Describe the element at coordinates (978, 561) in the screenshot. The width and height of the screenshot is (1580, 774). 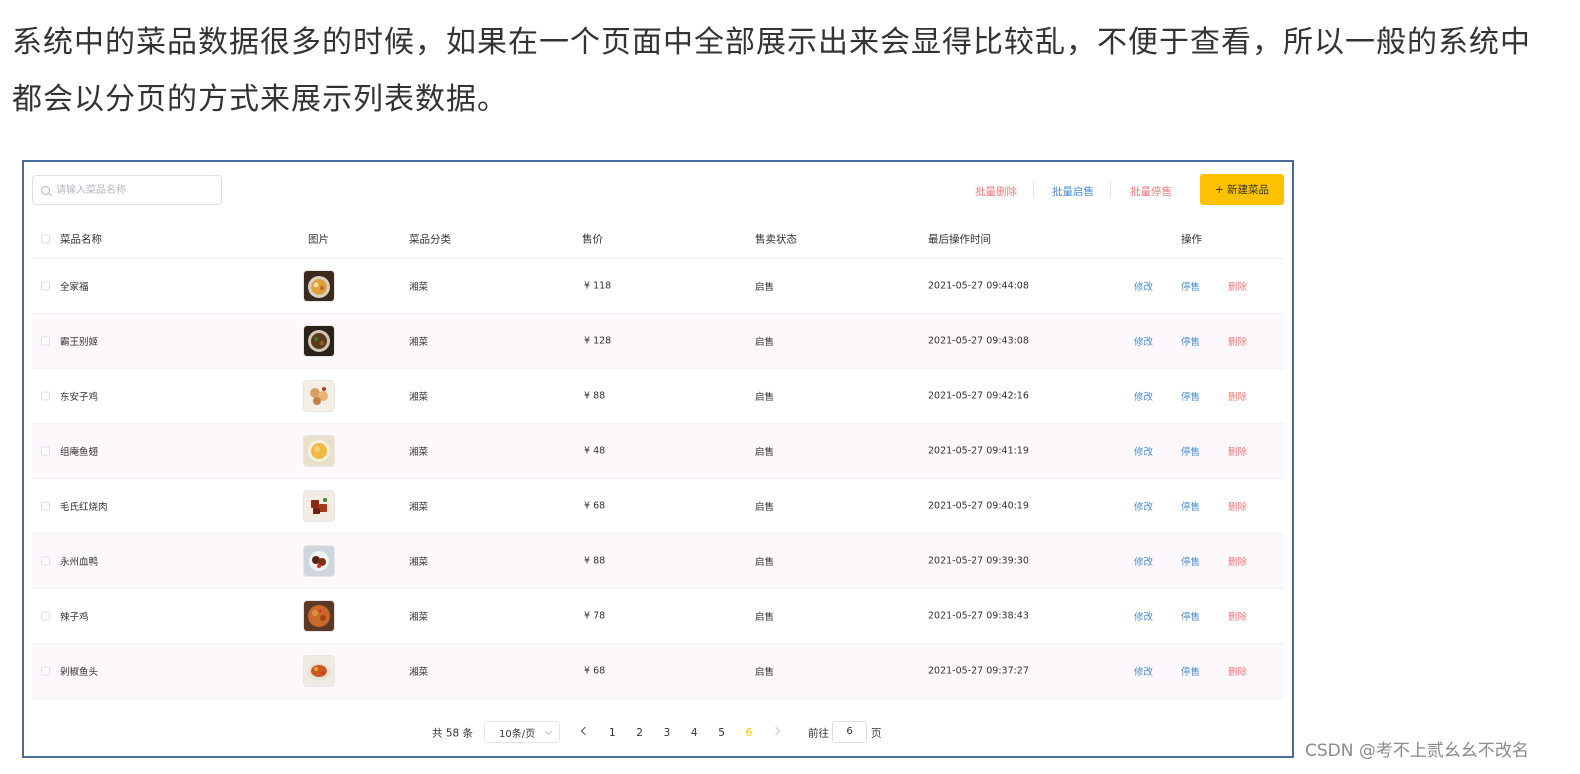
I see `dish-updated-time: 2021-05-27 09:39:30` at that location.